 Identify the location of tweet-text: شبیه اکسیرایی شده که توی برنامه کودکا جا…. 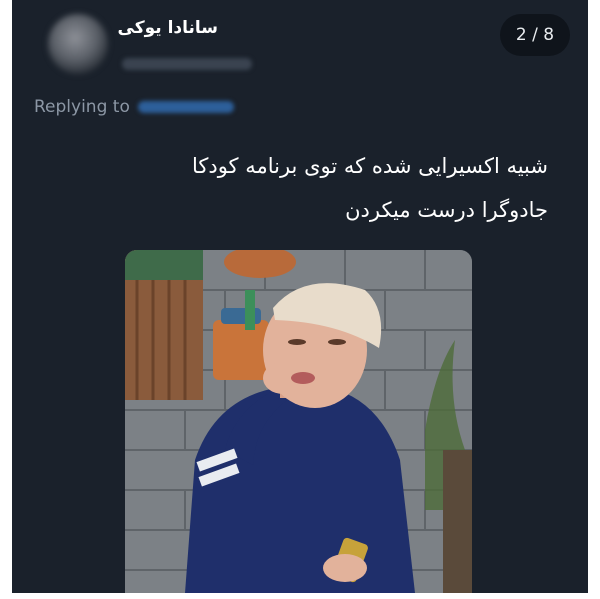
(318, 188).